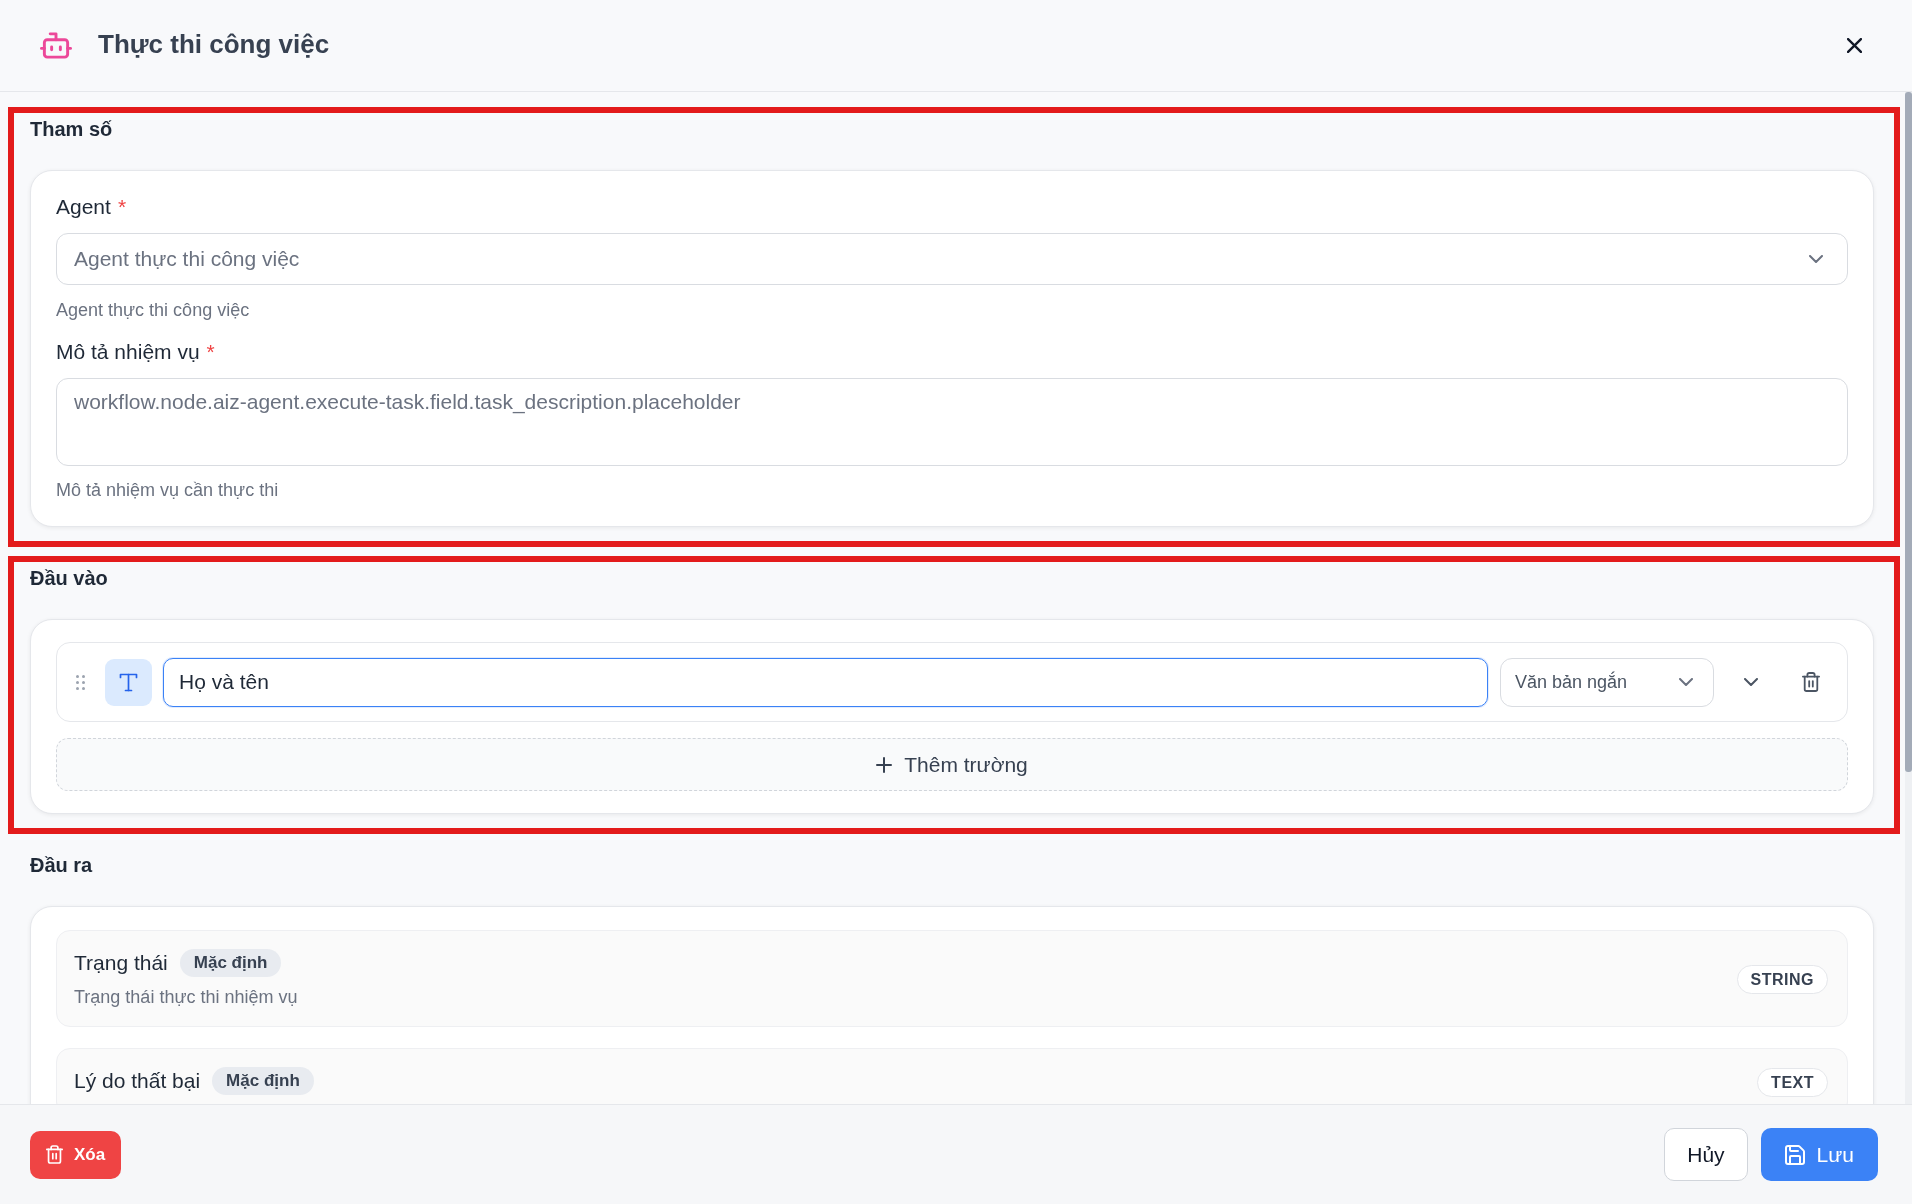 The width and height of the screenshot is (1912, 1204). Describe the element at coordinates (1794, 1154) in the screenshot. I see `save-icon` at that location.